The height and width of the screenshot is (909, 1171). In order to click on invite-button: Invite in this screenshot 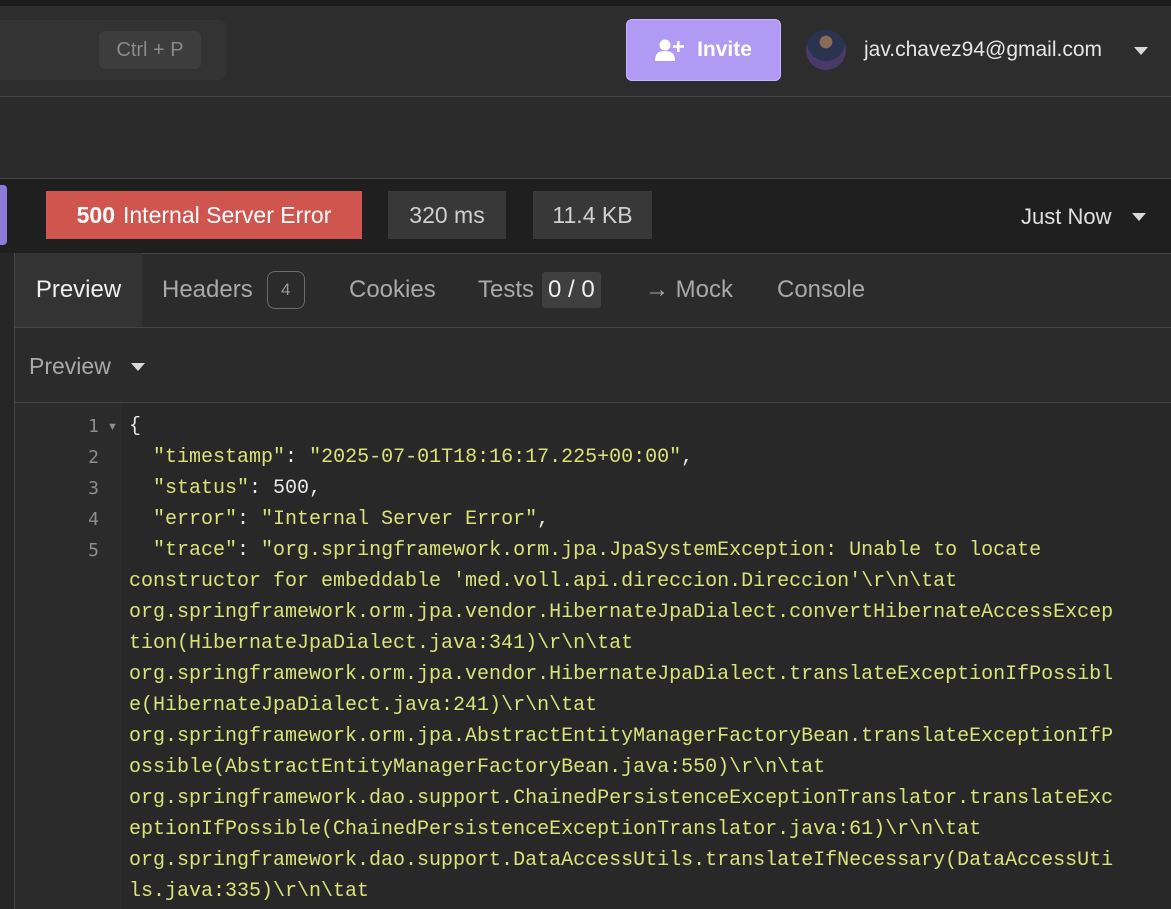, I will do `click(703, 50)`.